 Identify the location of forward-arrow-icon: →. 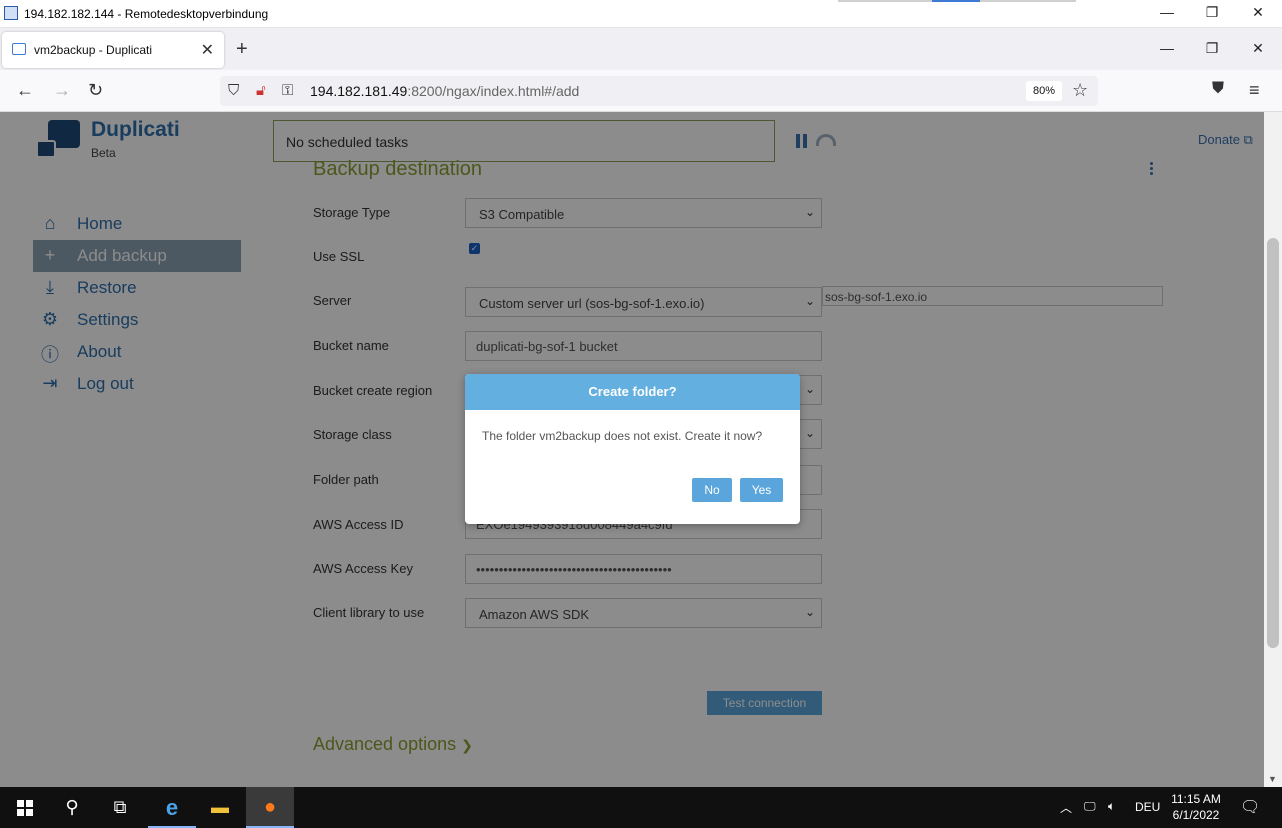
(62, 90).